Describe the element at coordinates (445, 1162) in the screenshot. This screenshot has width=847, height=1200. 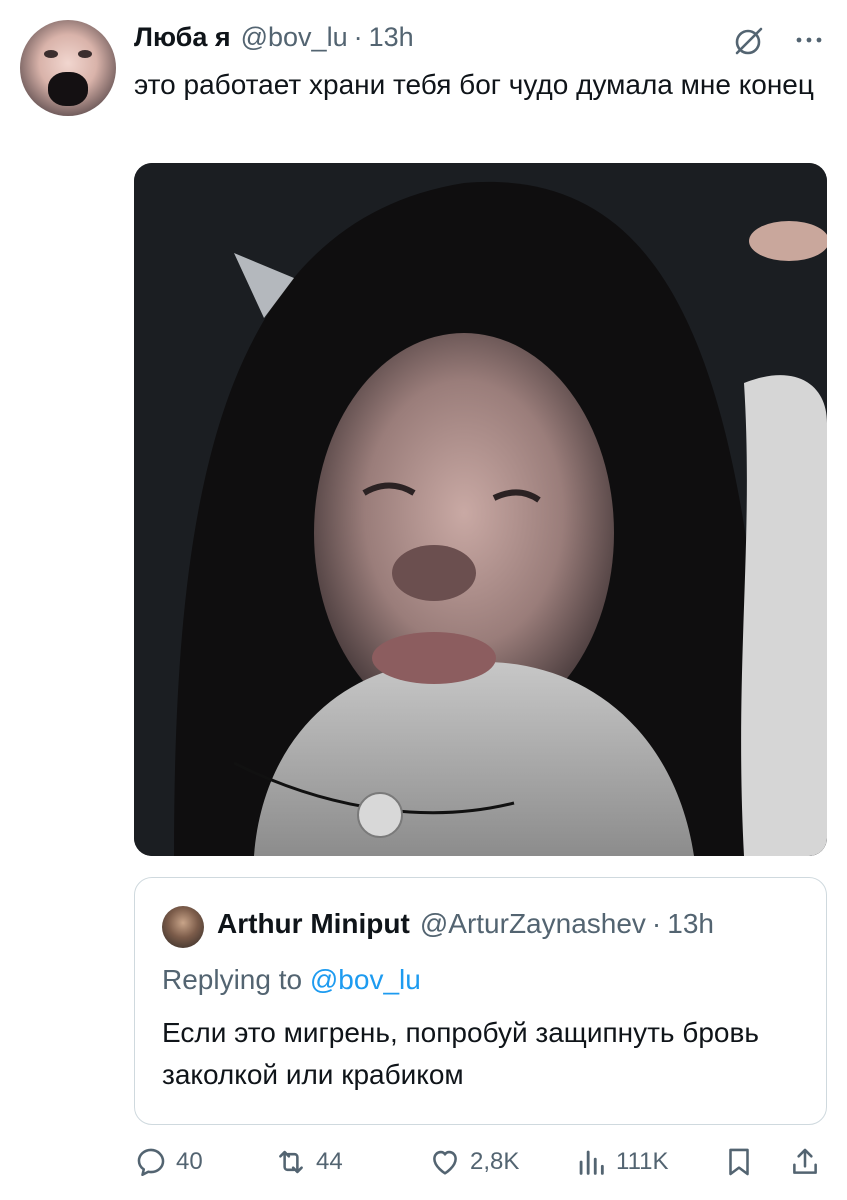
I see `heart-icon` at that location.